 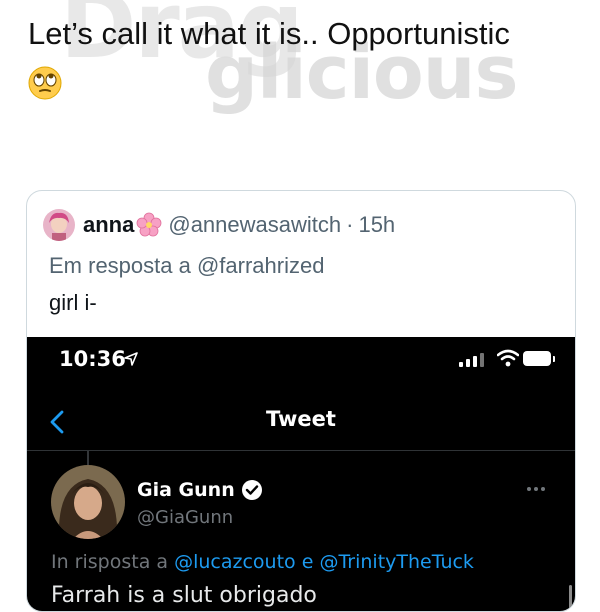 What do you see at coordinates (110, 562) in the screenshot?
I see `reply-prefix: In risposta a` at bounding box center [110, 562].